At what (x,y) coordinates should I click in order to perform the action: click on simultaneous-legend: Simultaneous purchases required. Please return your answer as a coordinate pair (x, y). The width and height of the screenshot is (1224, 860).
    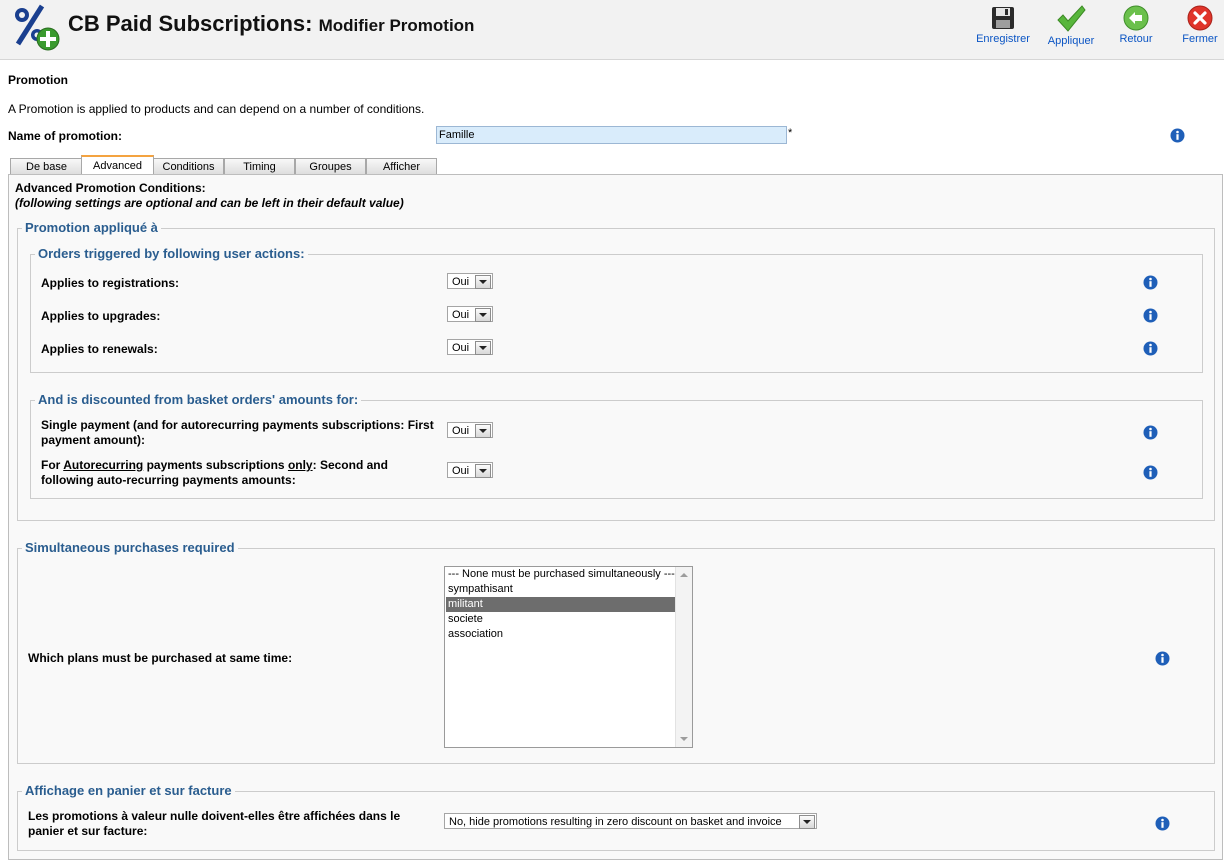
    Looking at the image, I should click on (130, 547).